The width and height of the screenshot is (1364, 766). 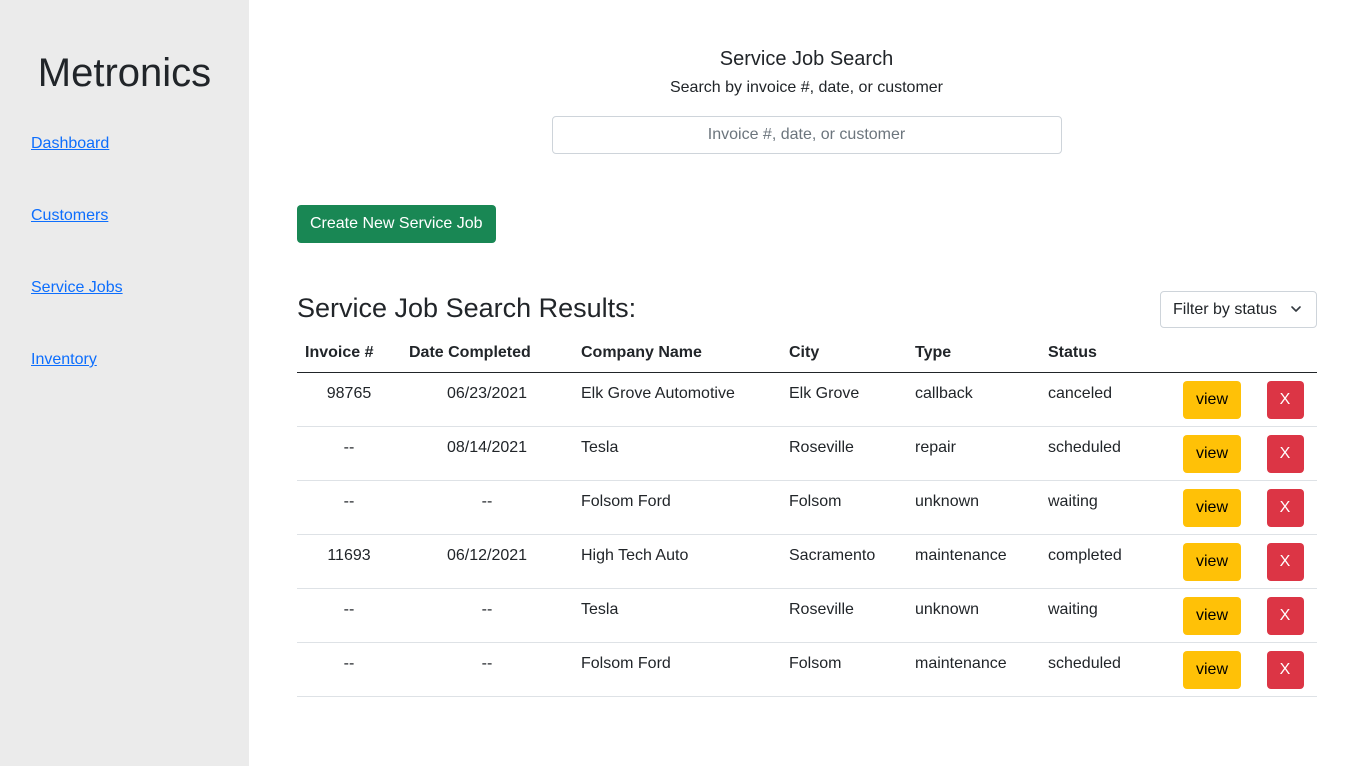 I want to click on cell-company: High Tech Auto, so click(x=677, y=561).